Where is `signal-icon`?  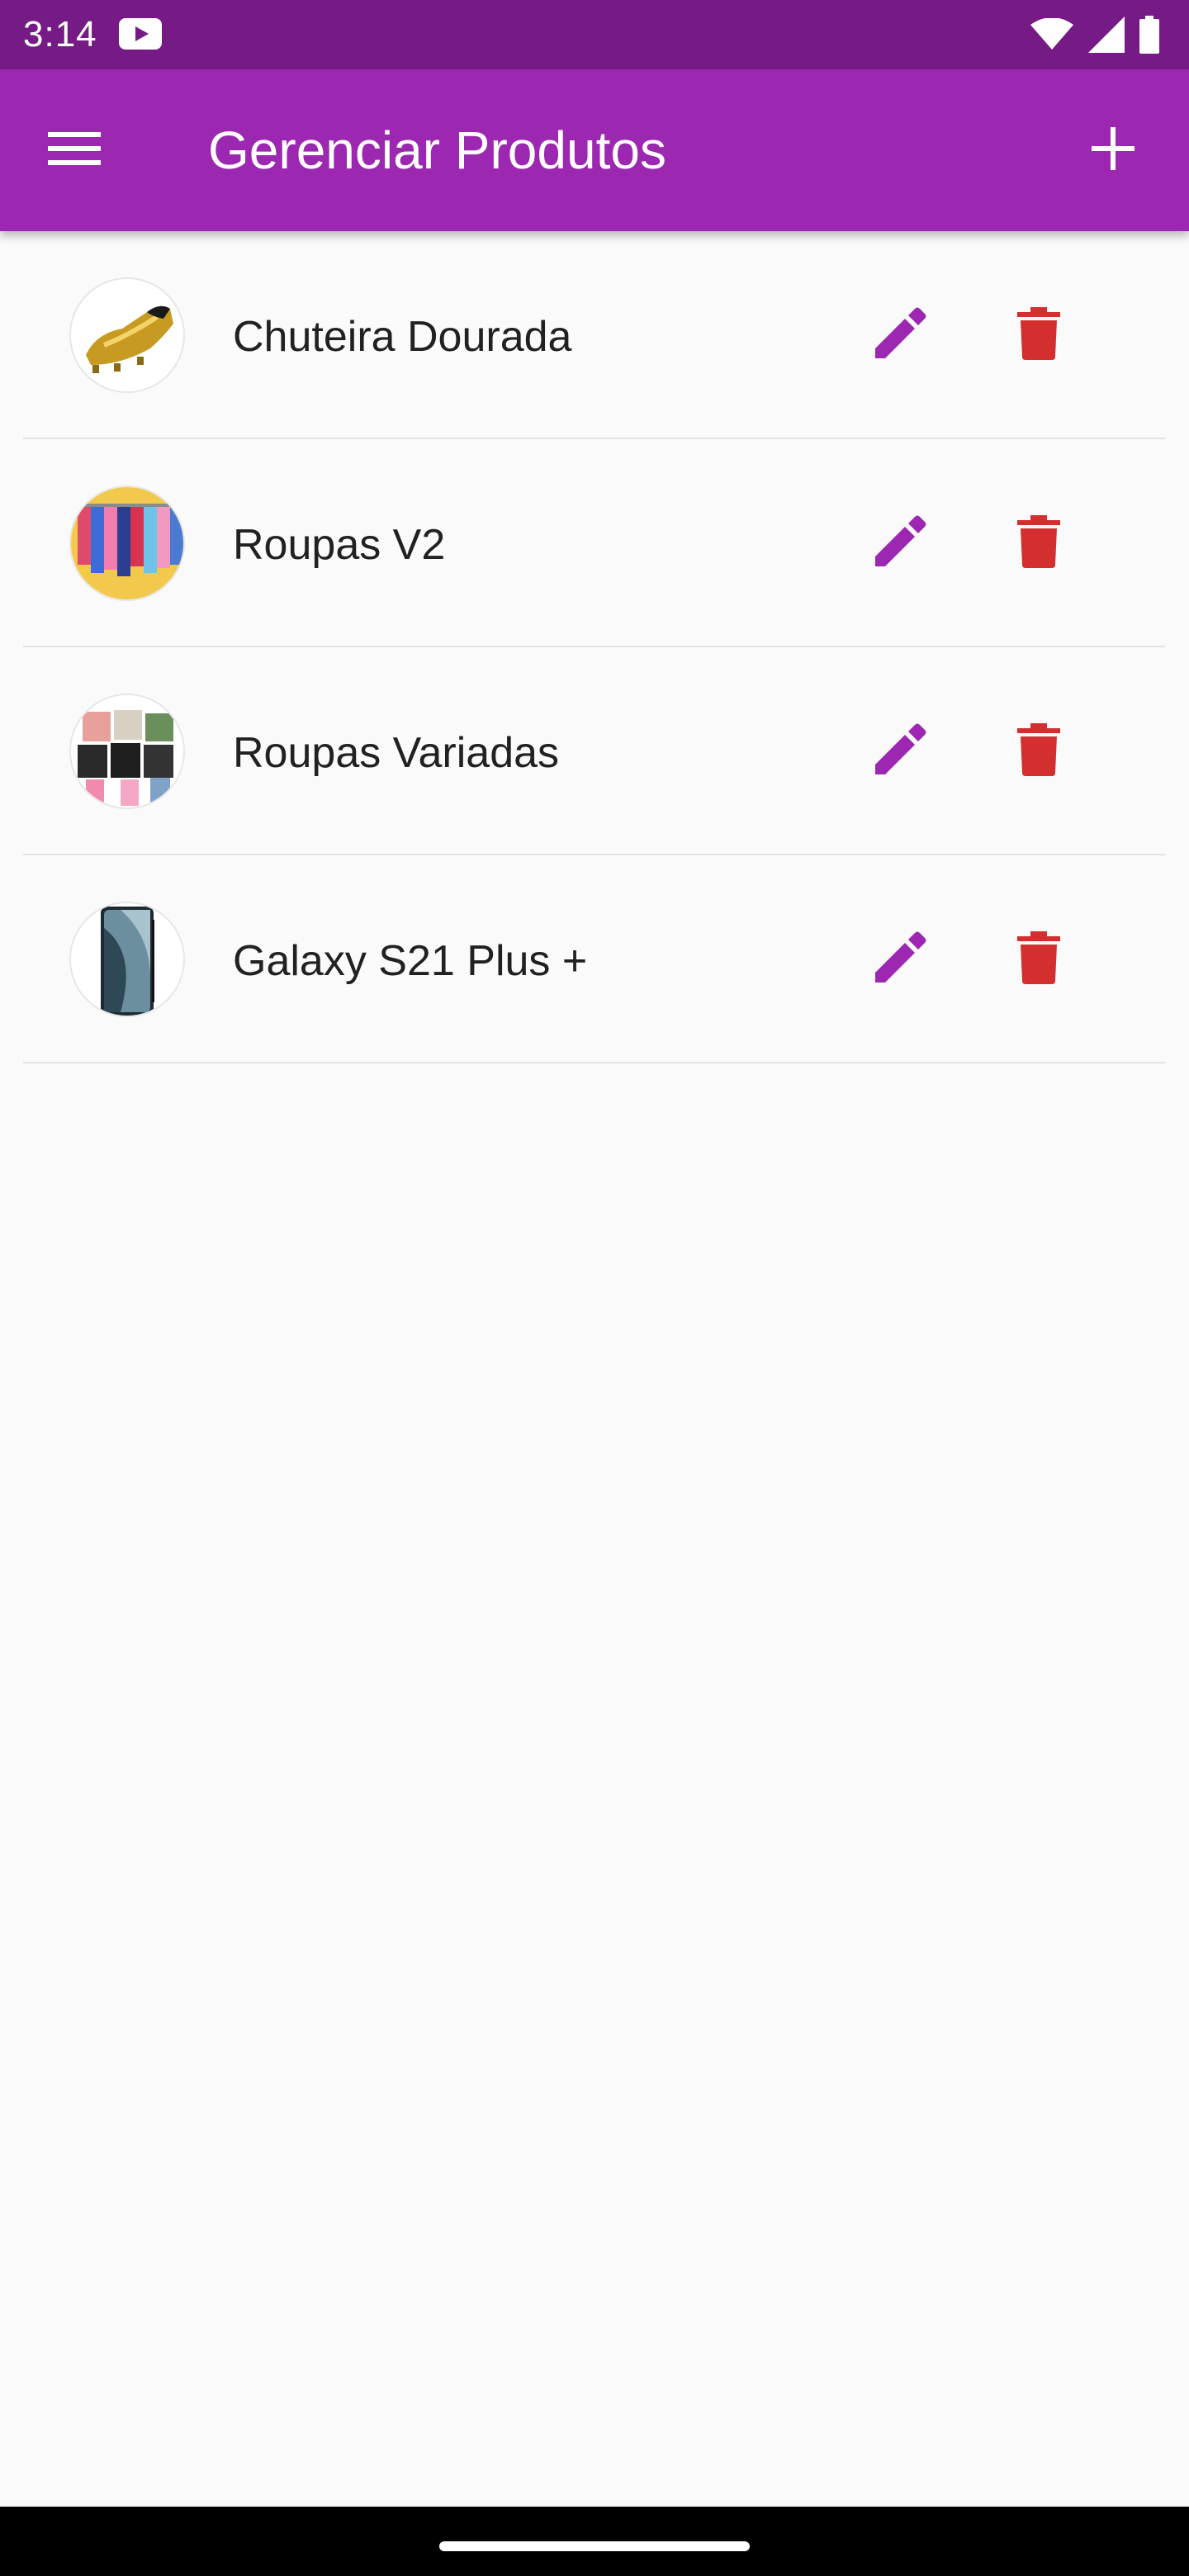 signal-icon is located at coordinates (1106, 35).